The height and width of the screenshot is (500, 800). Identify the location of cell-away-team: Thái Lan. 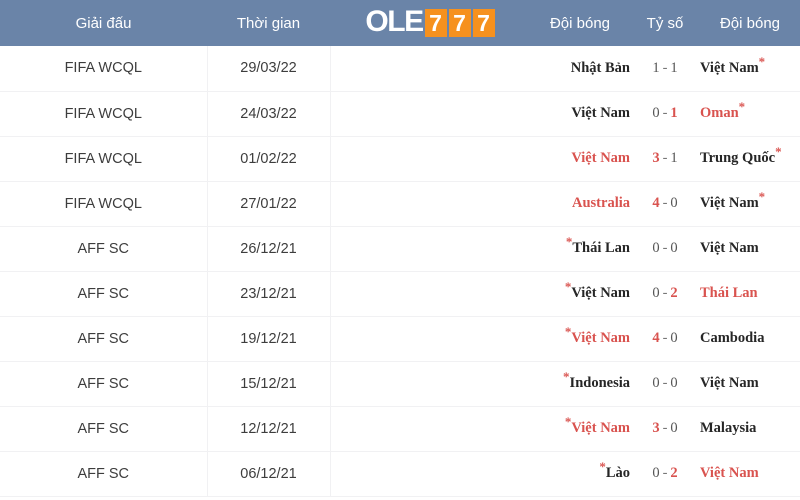
(750, 293).